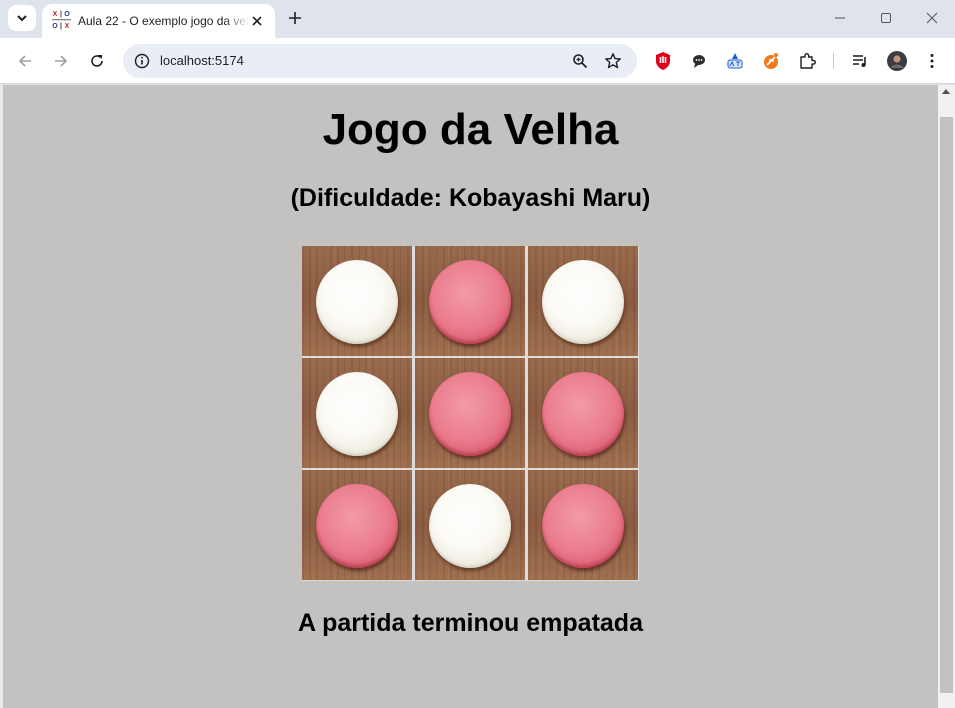 The width and height of the screenshot is (955, 708). I want to click on chevron-down-icon, so click(22, 18).